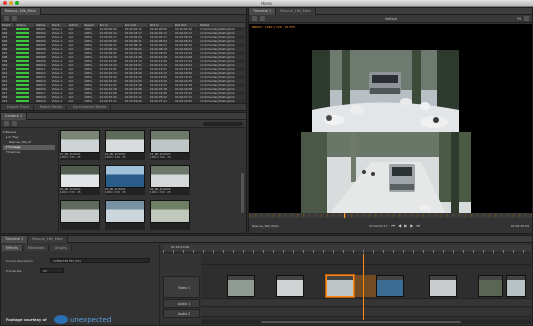  Describe the element at coordinates (365, 286) in the screenshot. I see `selected-clip-highlight` at that location.